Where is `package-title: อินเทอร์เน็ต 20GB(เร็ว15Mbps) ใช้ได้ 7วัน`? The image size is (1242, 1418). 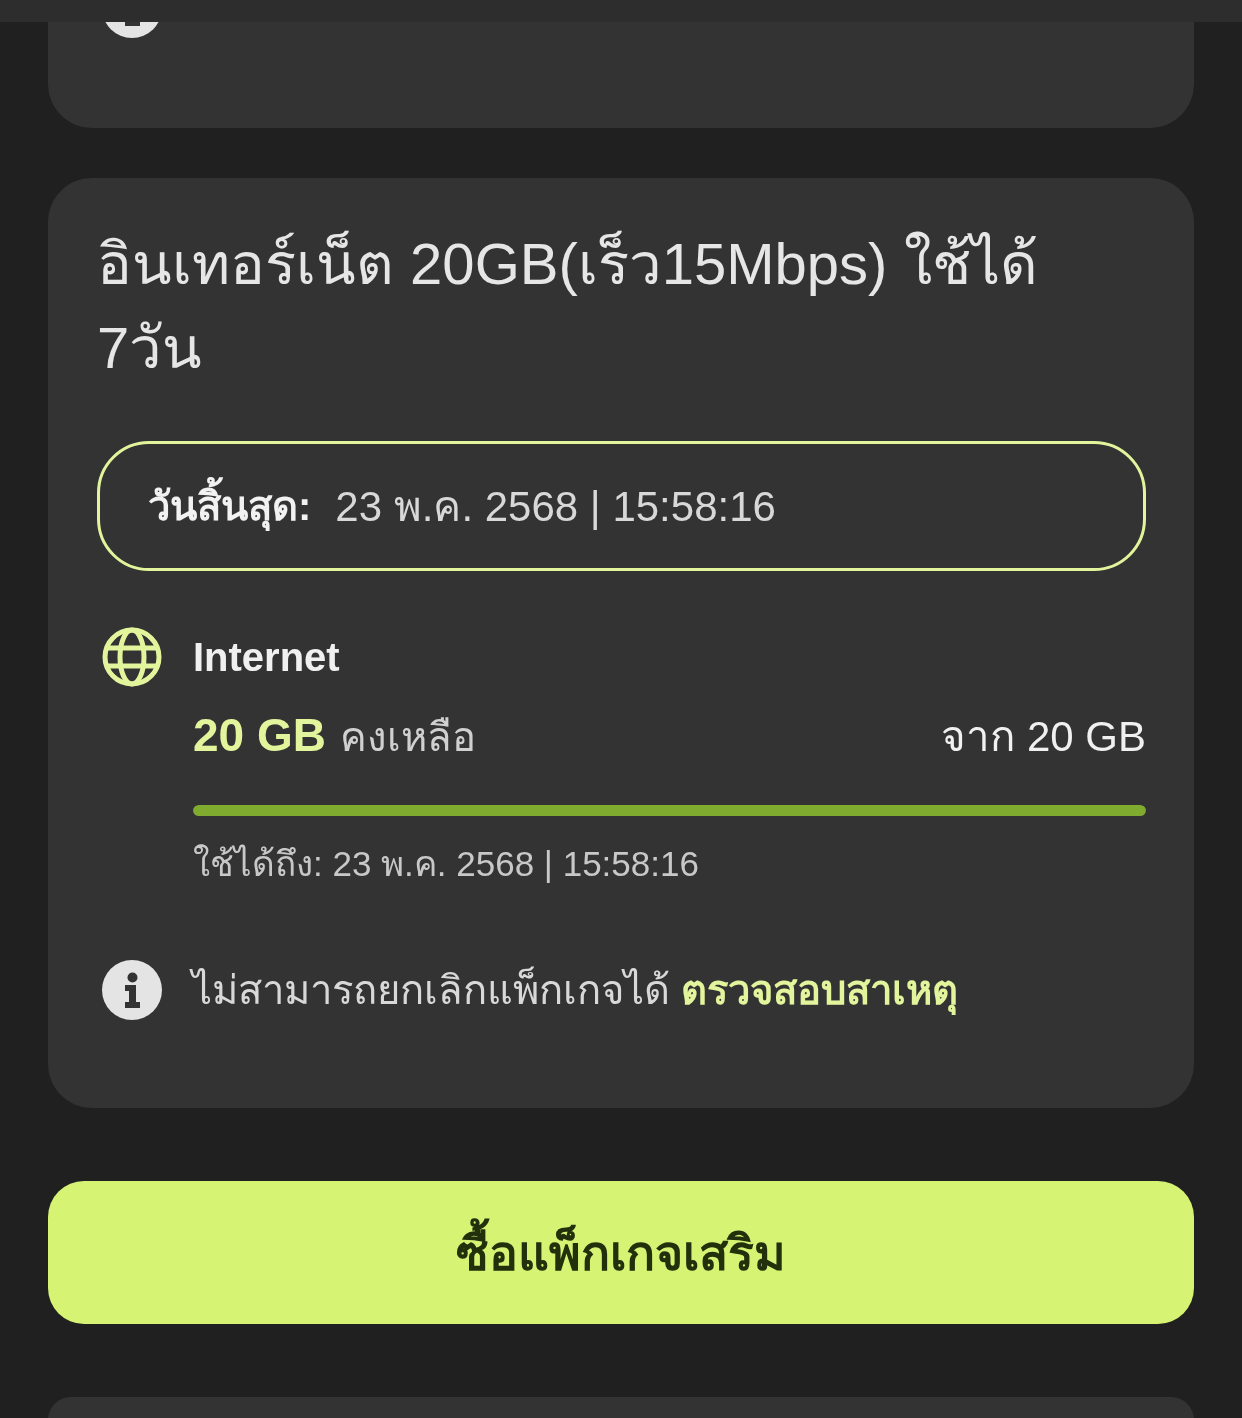 package-title: อินเทอร์เน็ต 20GB(เร็ว15Mbps) ใช้ได้ 7วัน is located at coordinates (568, 305).